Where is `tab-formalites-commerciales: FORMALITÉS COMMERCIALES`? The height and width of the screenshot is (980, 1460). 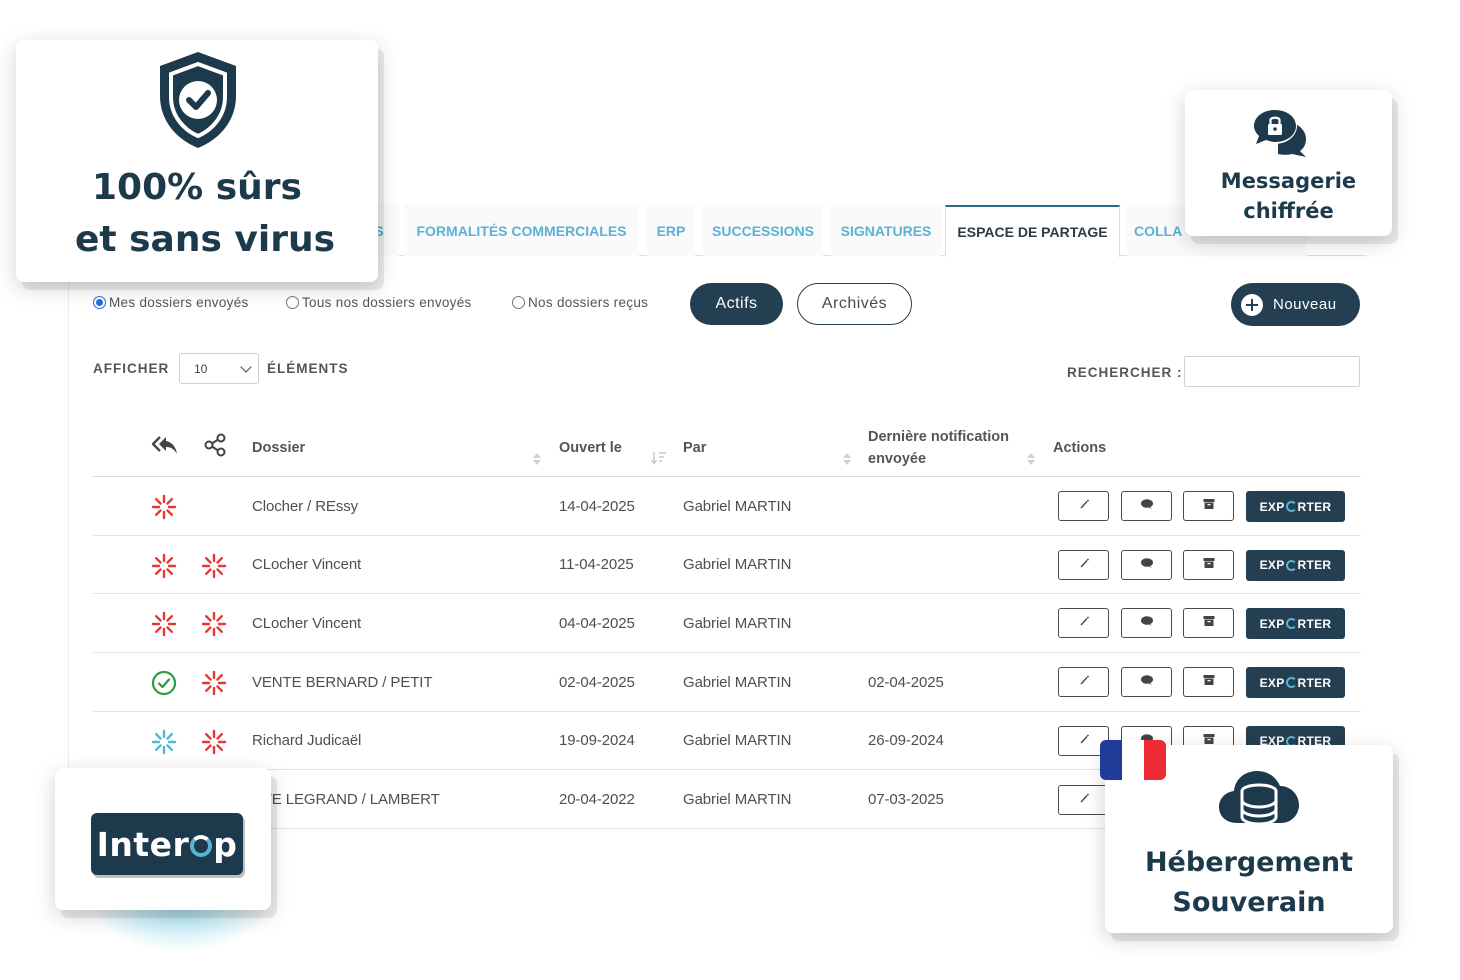
tab-formalites-commerciales: FORMALITÉS COMMERCIALES is located at coordinates (521, 230).